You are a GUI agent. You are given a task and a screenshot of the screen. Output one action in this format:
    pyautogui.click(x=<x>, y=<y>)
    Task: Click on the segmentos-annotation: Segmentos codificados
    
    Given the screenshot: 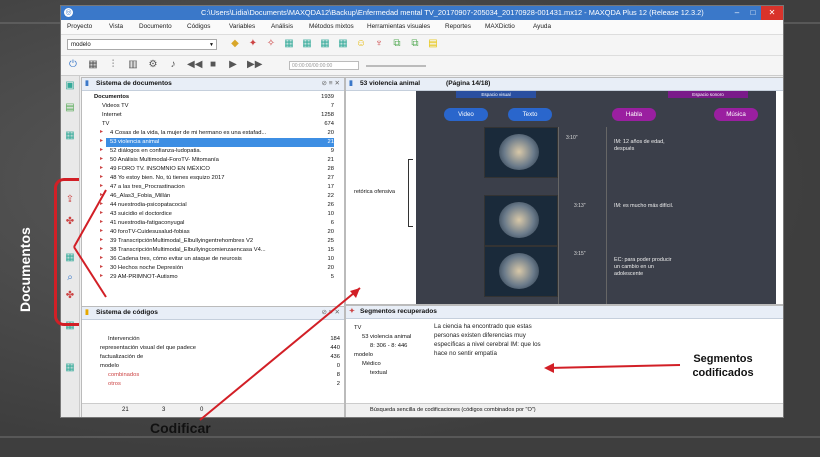 What is the action you would take?
    pyautogui.click(x=723, y=366)
    